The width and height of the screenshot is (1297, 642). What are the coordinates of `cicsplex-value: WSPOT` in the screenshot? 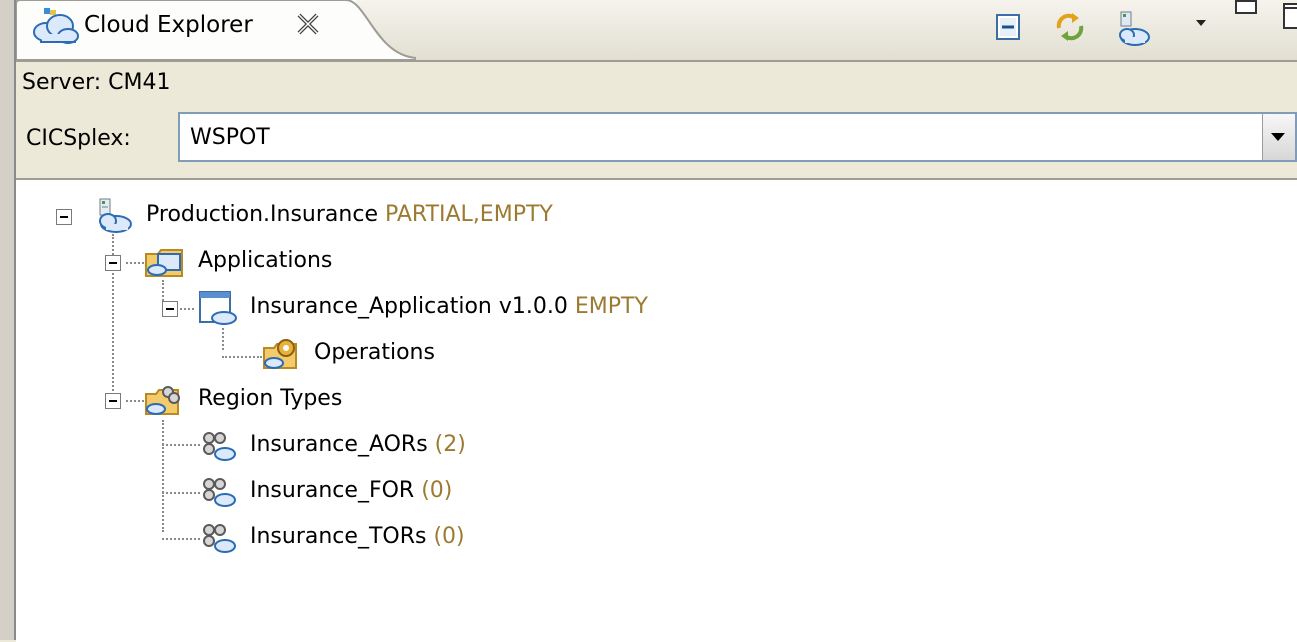 It's located at (230, 137).